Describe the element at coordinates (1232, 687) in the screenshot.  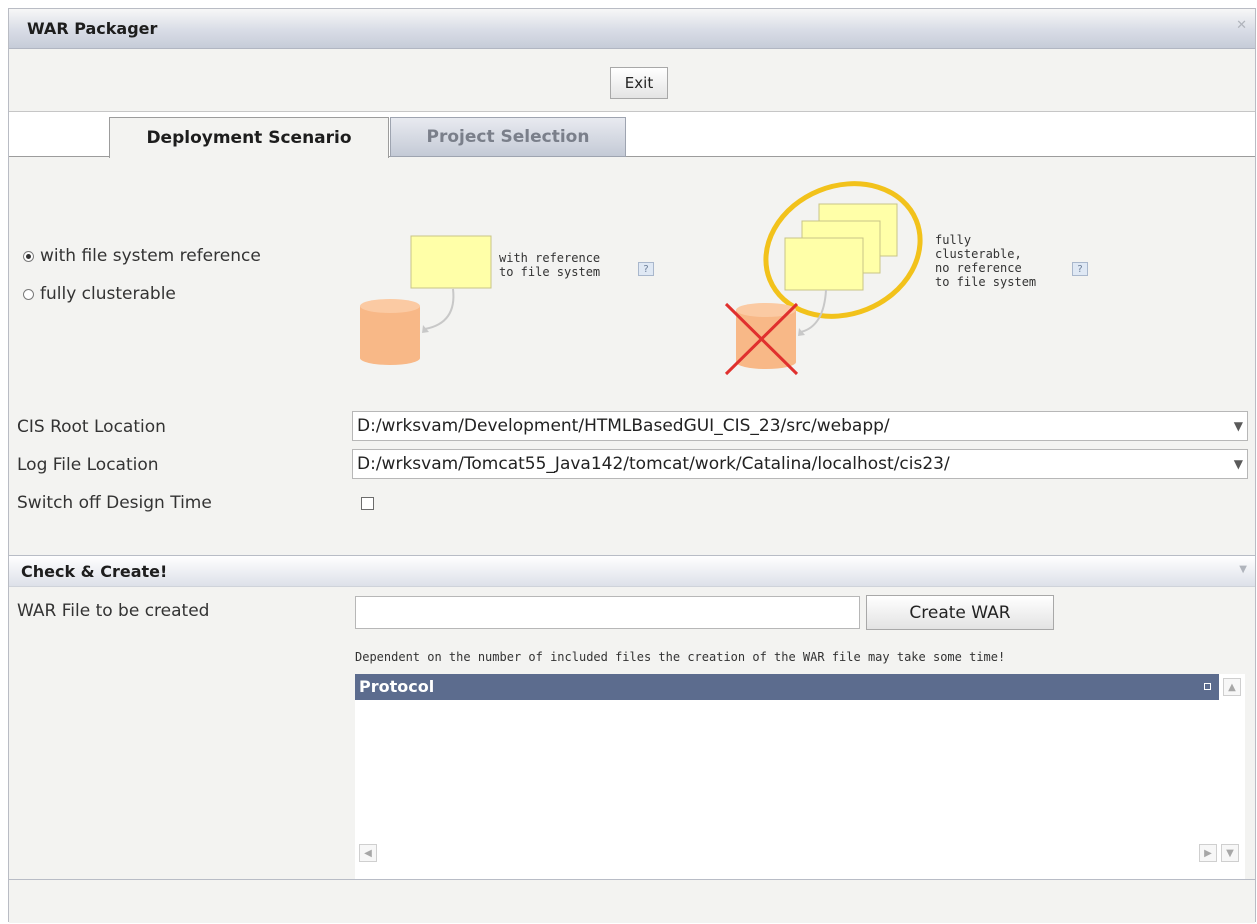
I see `scroll-up-icon: ▲` at that location.